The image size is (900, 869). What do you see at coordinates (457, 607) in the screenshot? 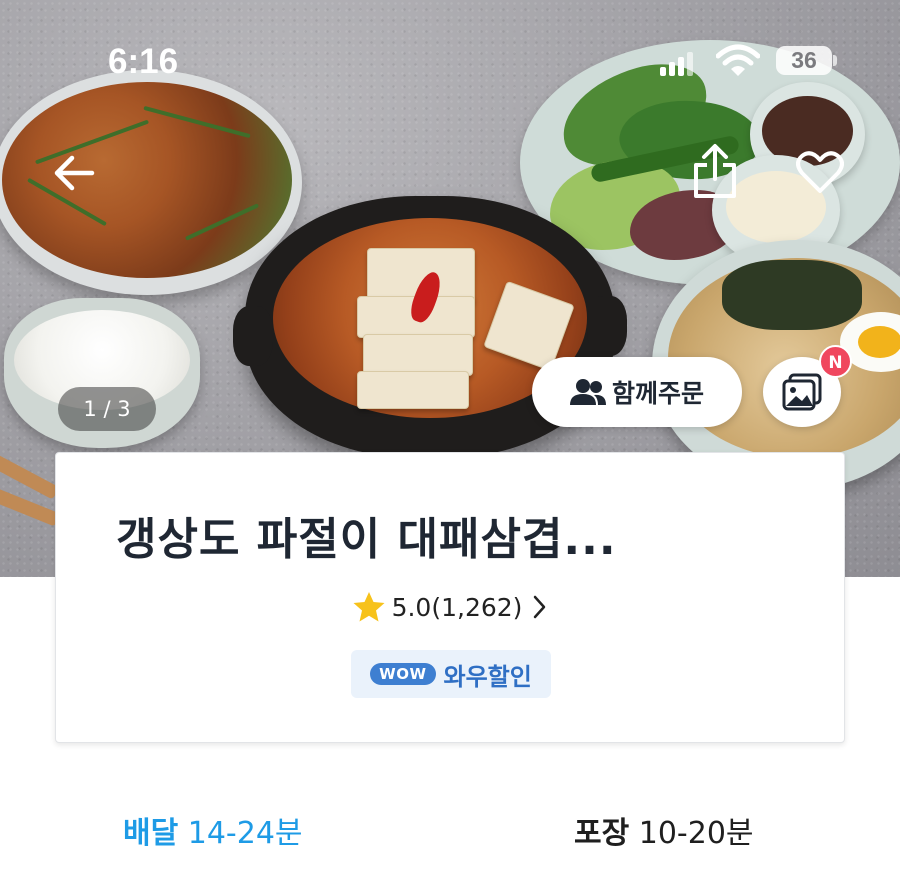
I see `rating-value: 5.0(1,262)` at bounding box center [457, 607].